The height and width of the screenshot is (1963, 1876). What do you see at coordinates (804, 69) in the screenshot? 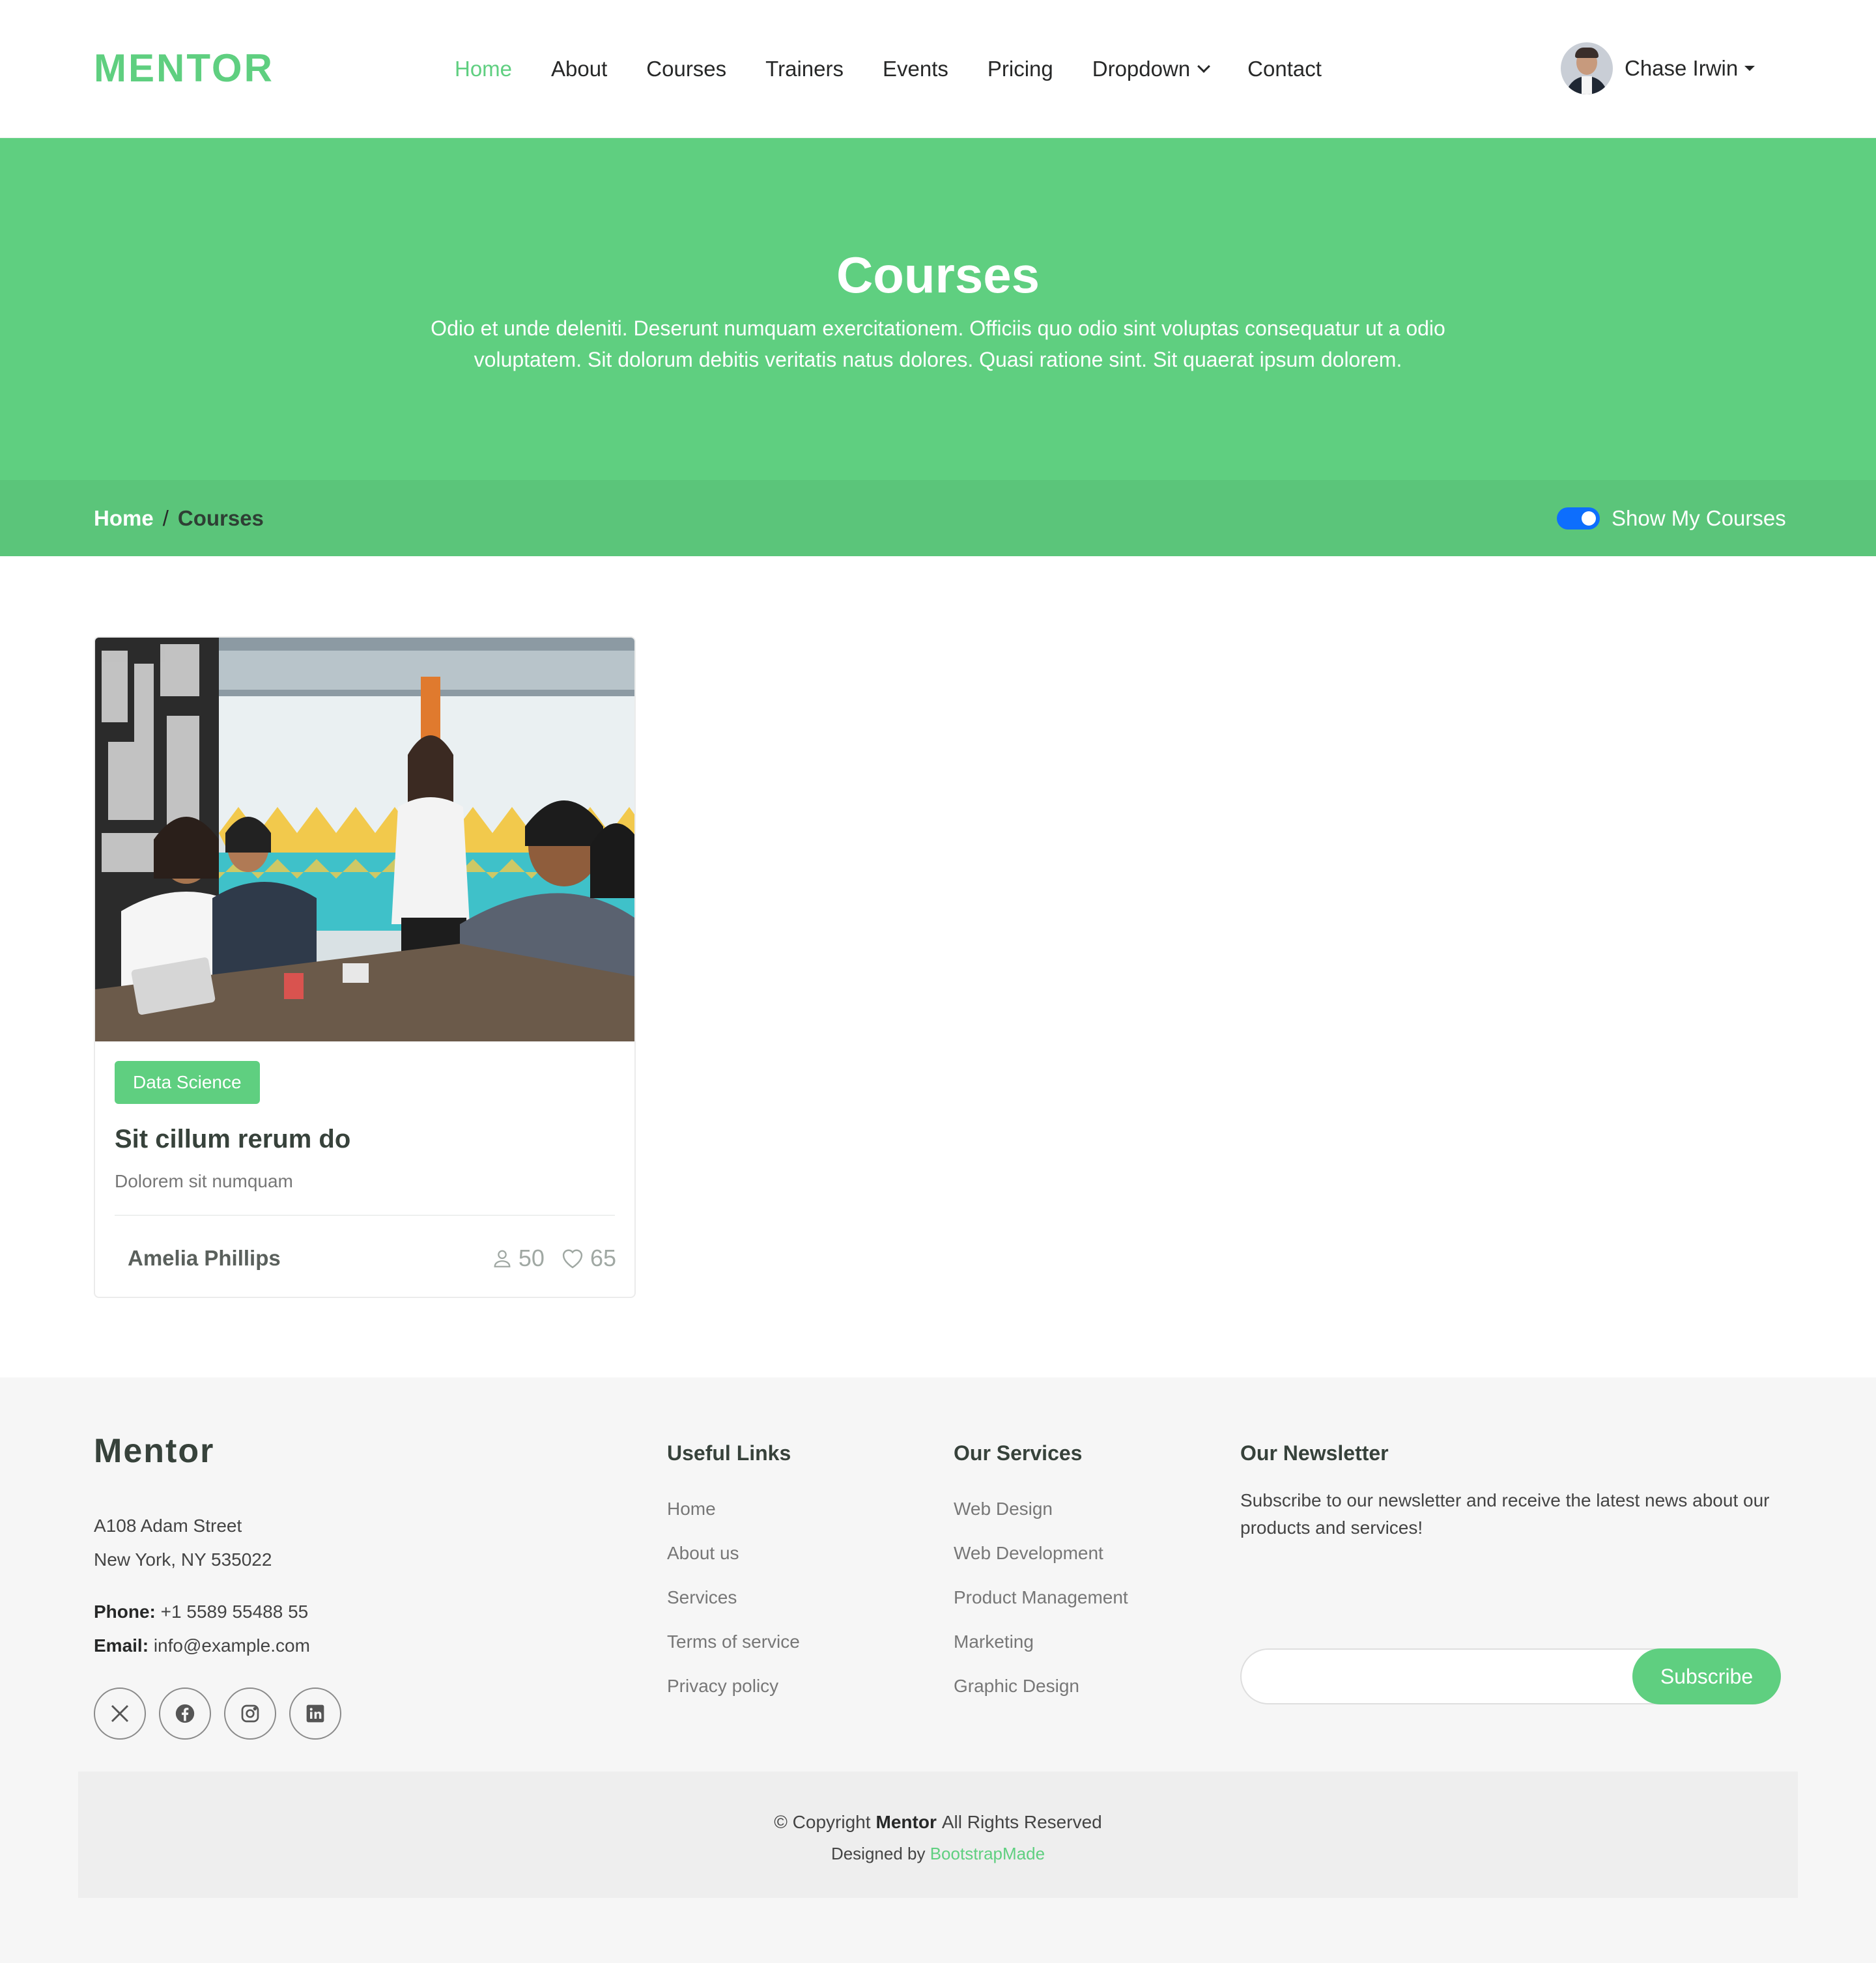
I see `nav-trainers: Trainers` at bounding box center [804, 69].